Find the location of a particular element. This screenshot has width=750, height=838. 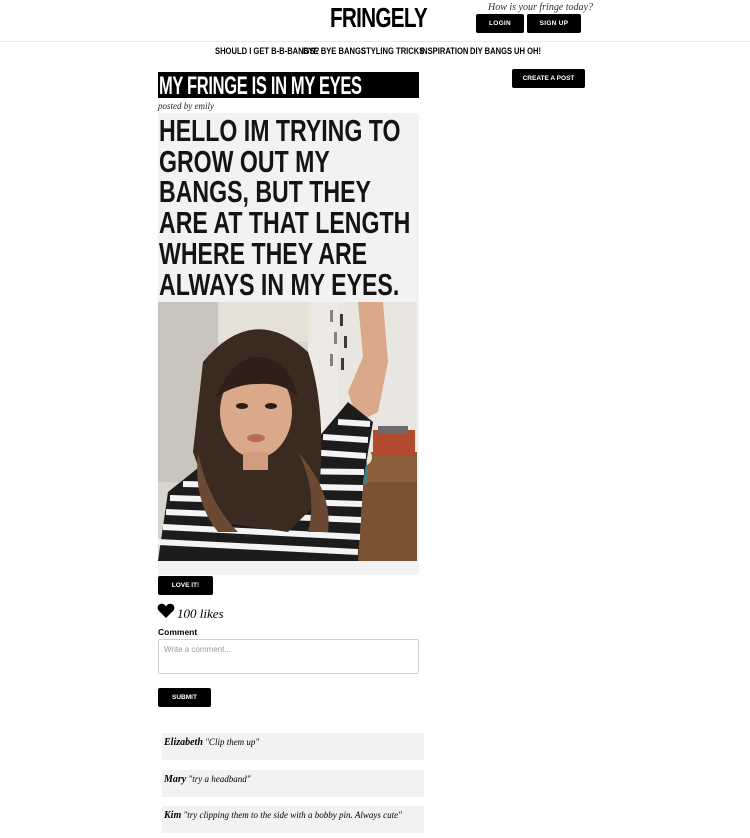

comment-author: Kim is located at coordinates (173, 815).